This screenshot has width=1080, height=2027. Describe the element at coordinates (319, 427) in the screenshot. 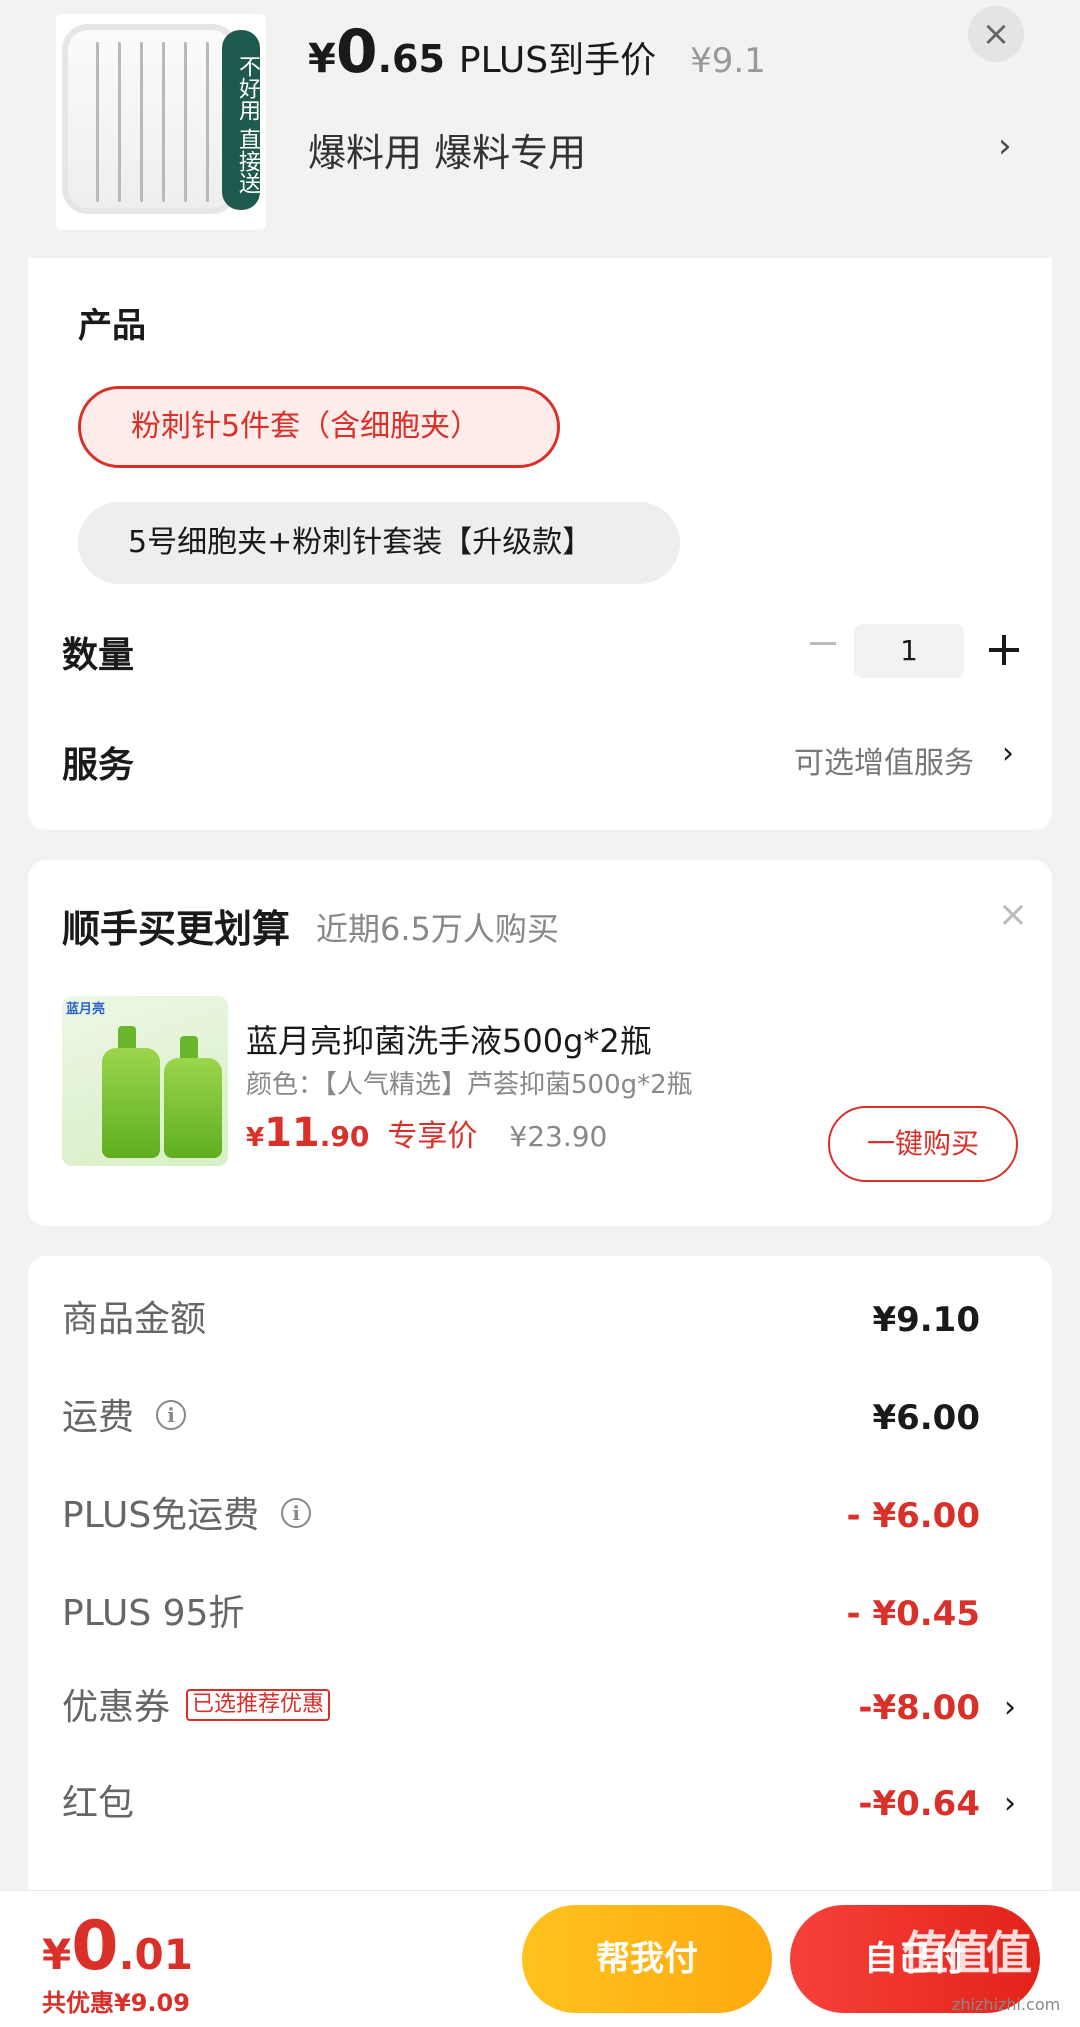

I see `option-chip-selected: 粉刺针5件套（含细胞夹）` at that location.